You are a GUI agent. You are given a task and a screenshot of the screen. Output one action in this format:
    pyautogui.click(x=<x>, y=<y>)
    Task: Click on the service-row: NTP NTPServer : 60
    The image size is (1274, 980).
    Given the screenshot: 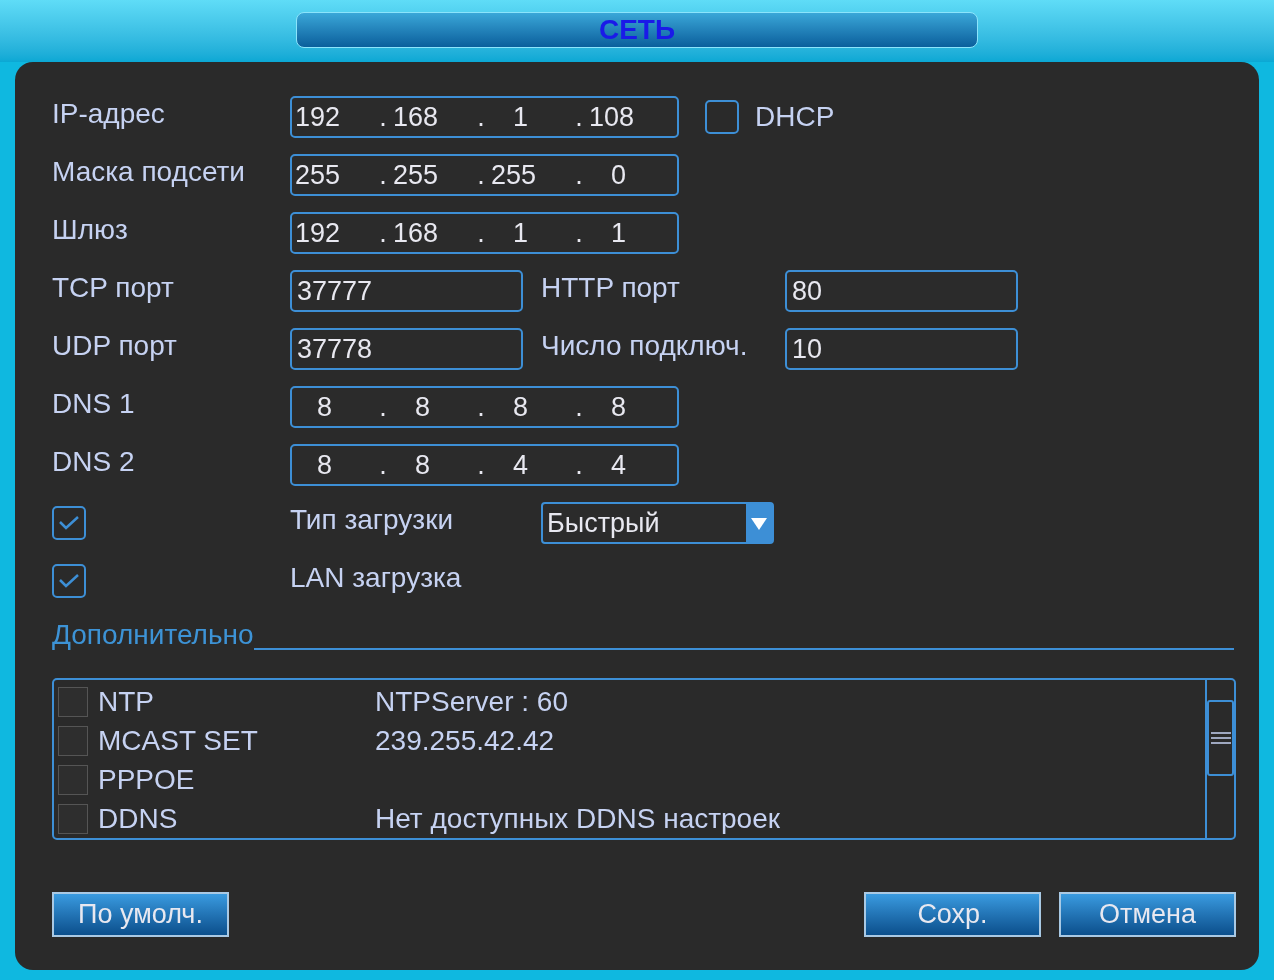 What is the action you would take?
    pyautogui.click(x=631, y=701)
    